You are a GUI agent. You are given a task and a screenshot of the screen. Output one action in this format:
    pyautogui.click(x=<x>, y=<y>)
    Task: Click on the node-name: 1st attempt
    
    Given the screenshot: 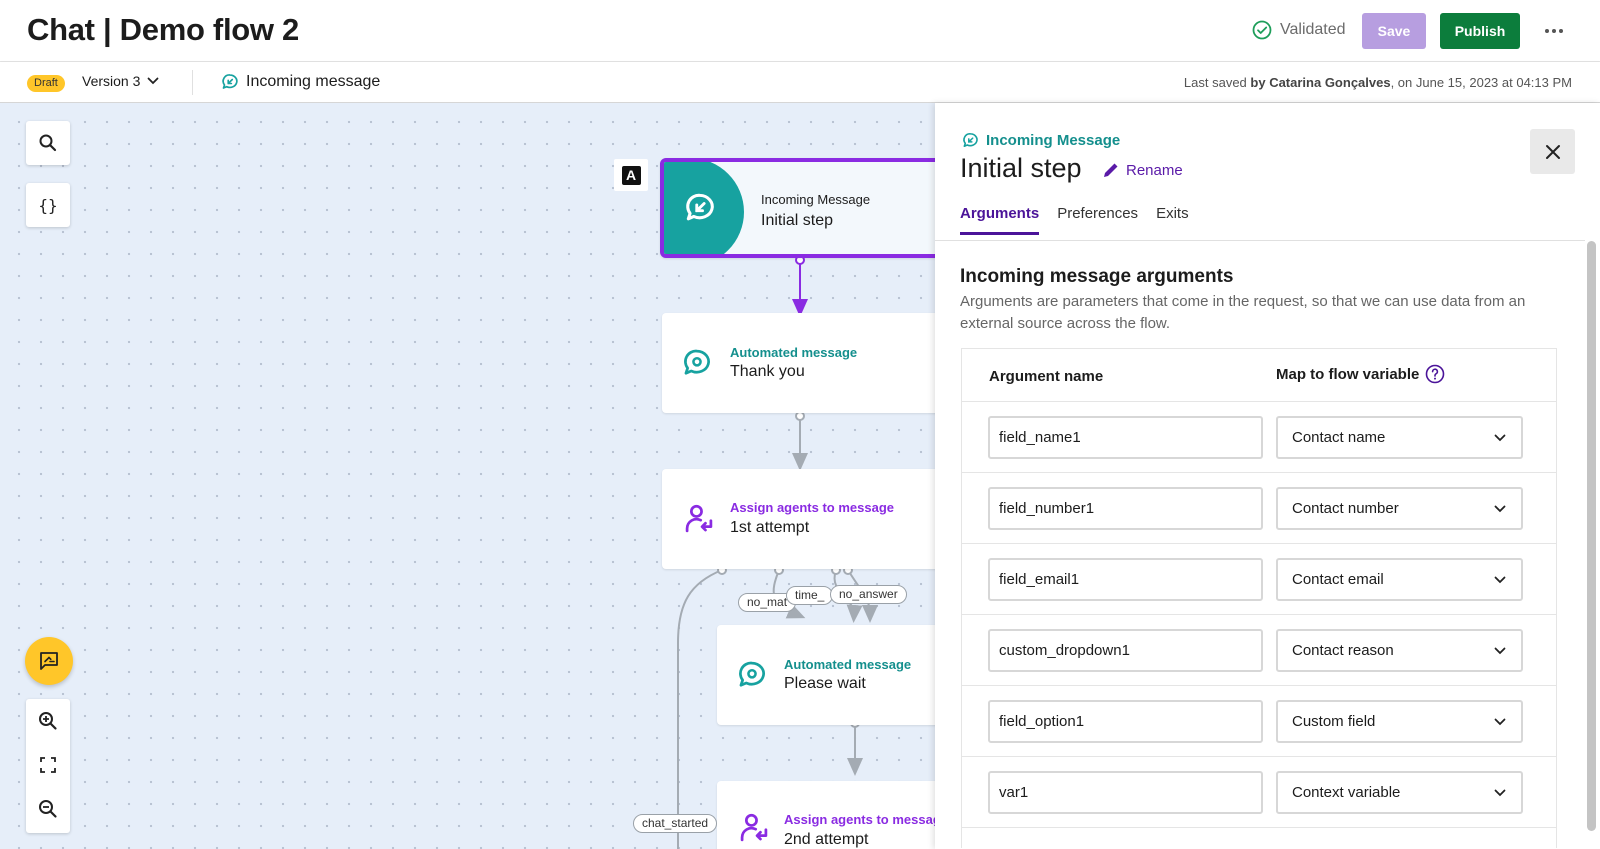 What is the action you would take?
    pyautogui.click(x=770, y=527)
    